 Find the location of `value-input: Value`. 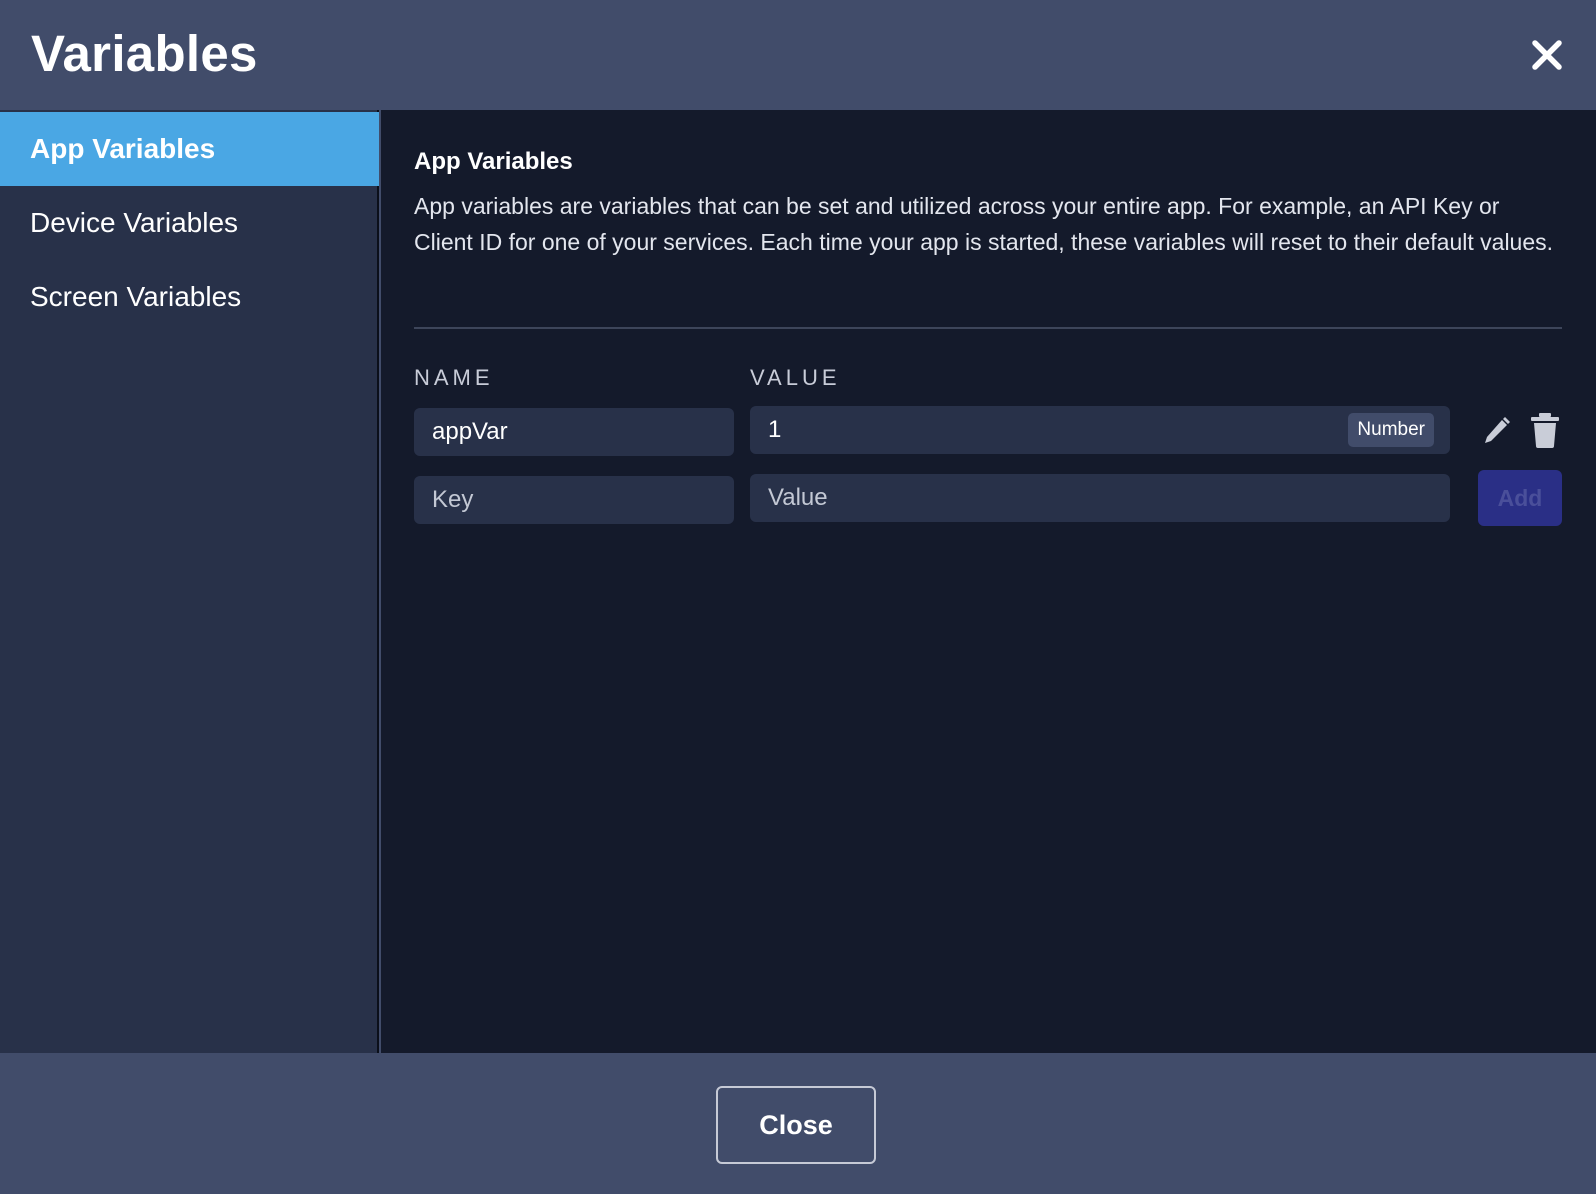

value-input: Value is located at coordinates (1100, 498).